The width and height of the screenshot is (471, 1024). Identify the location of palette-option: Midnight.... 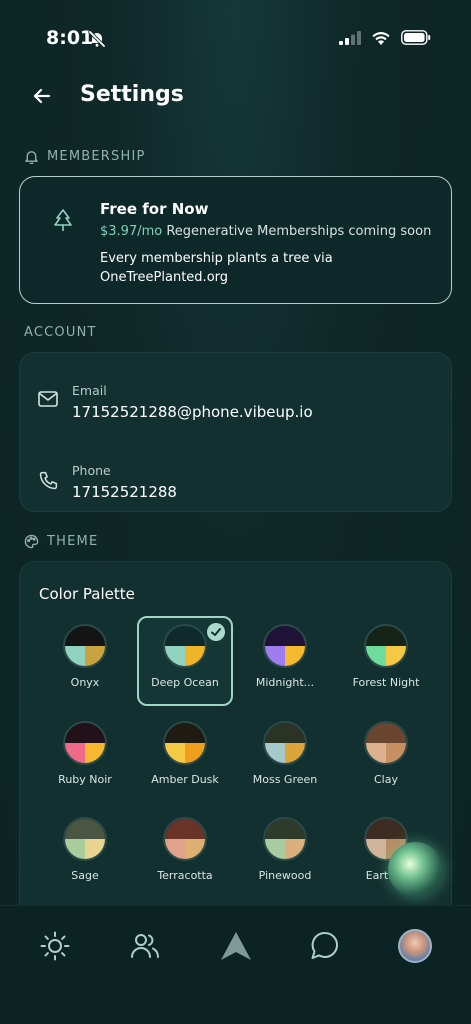
(285, 661).